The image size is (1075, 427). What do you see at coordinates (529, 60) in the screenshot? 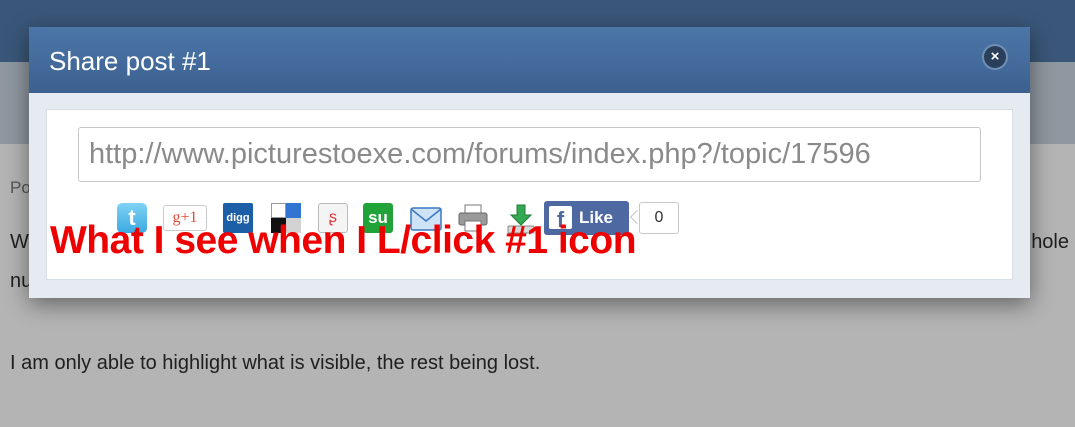
I see `modal-header: Share post #1 ×` at bounding box center [529, 60].